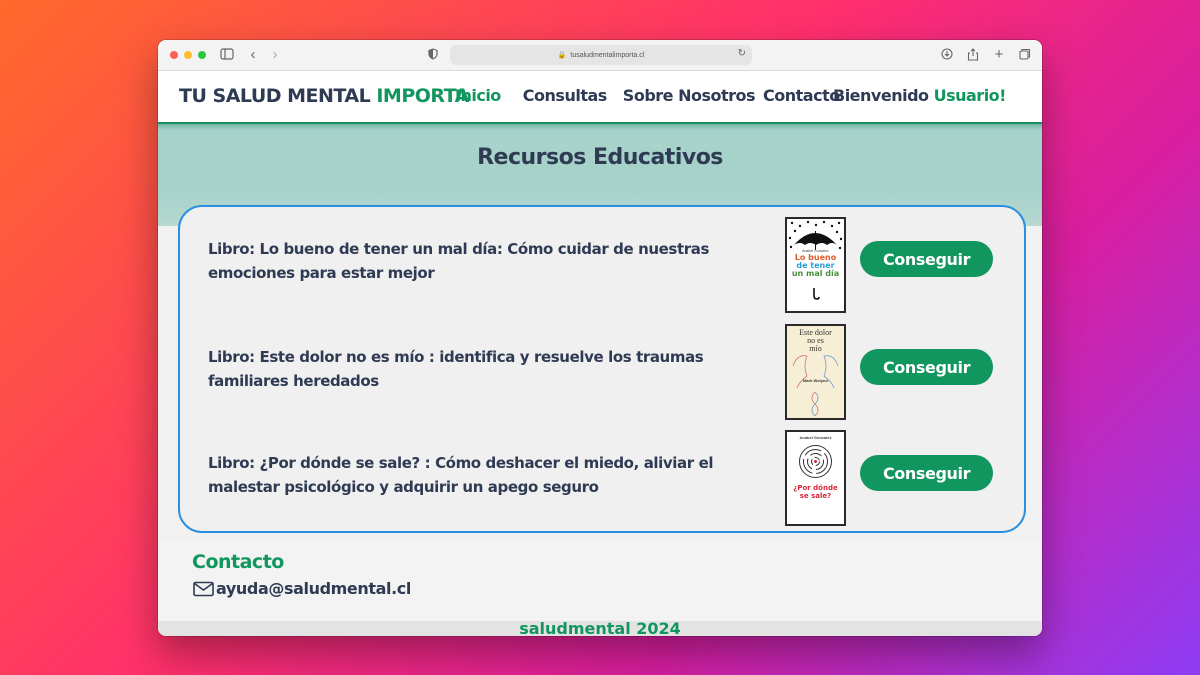  I want to click on nav-item-consultas: Consultas, so click(565, 95).